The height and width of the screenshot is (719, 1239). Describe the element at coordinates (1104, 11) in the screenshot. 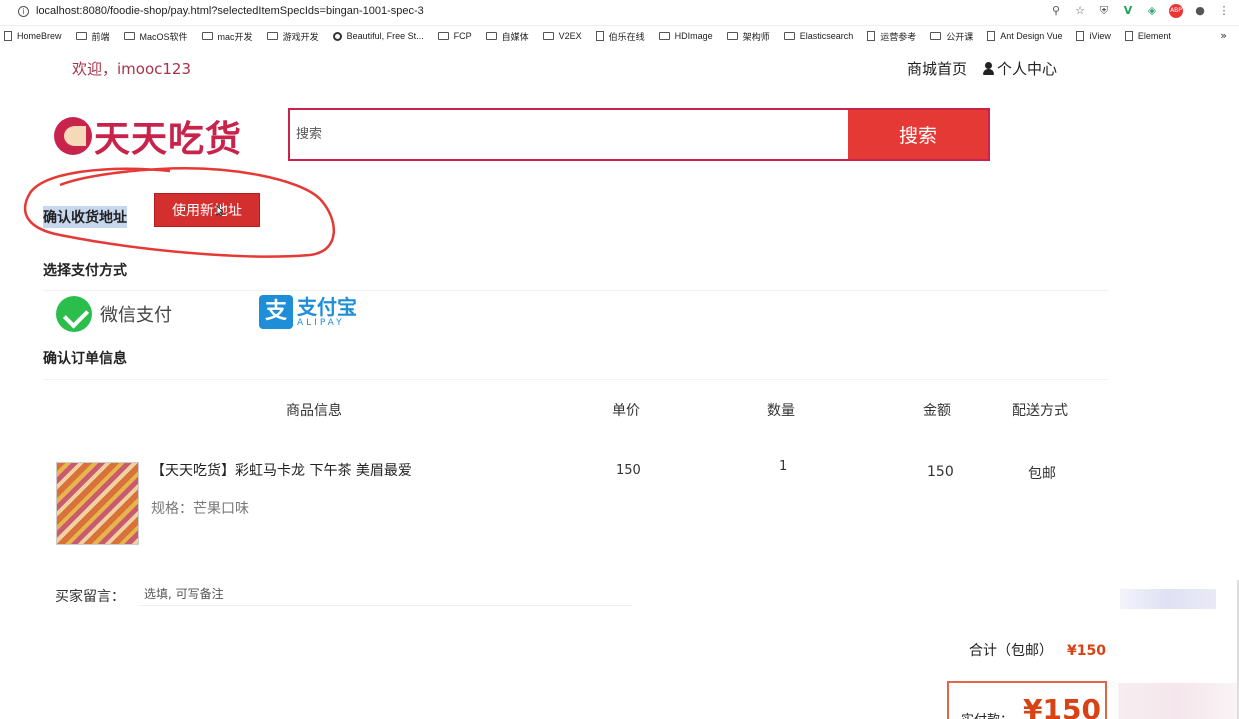

I see `shield-icon: ⛨` at that location.